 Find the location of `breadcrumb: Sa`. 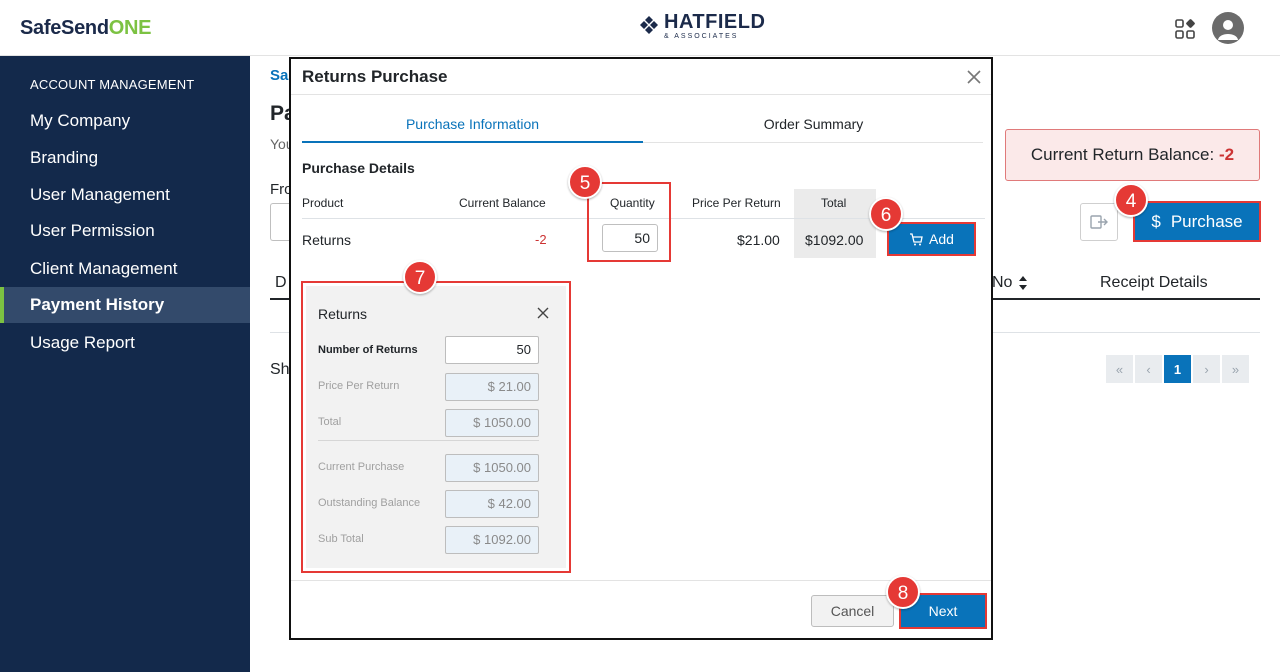

breadcrumb: Sa is located at coordinates (279, 75).